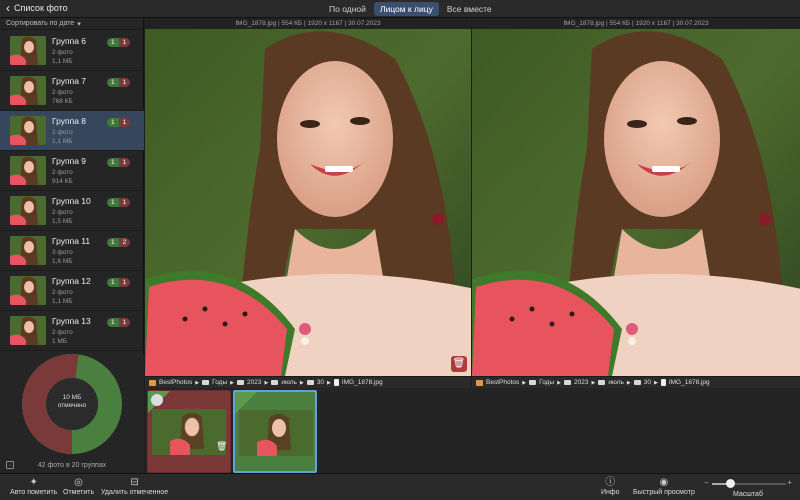 This screenshot has height=500, width=800. Describe the element at coordinates (72, 211) in the screenshot. I see `group-list-item: Группа 10 2 фото 1,5 МБ 1 1` at that location.